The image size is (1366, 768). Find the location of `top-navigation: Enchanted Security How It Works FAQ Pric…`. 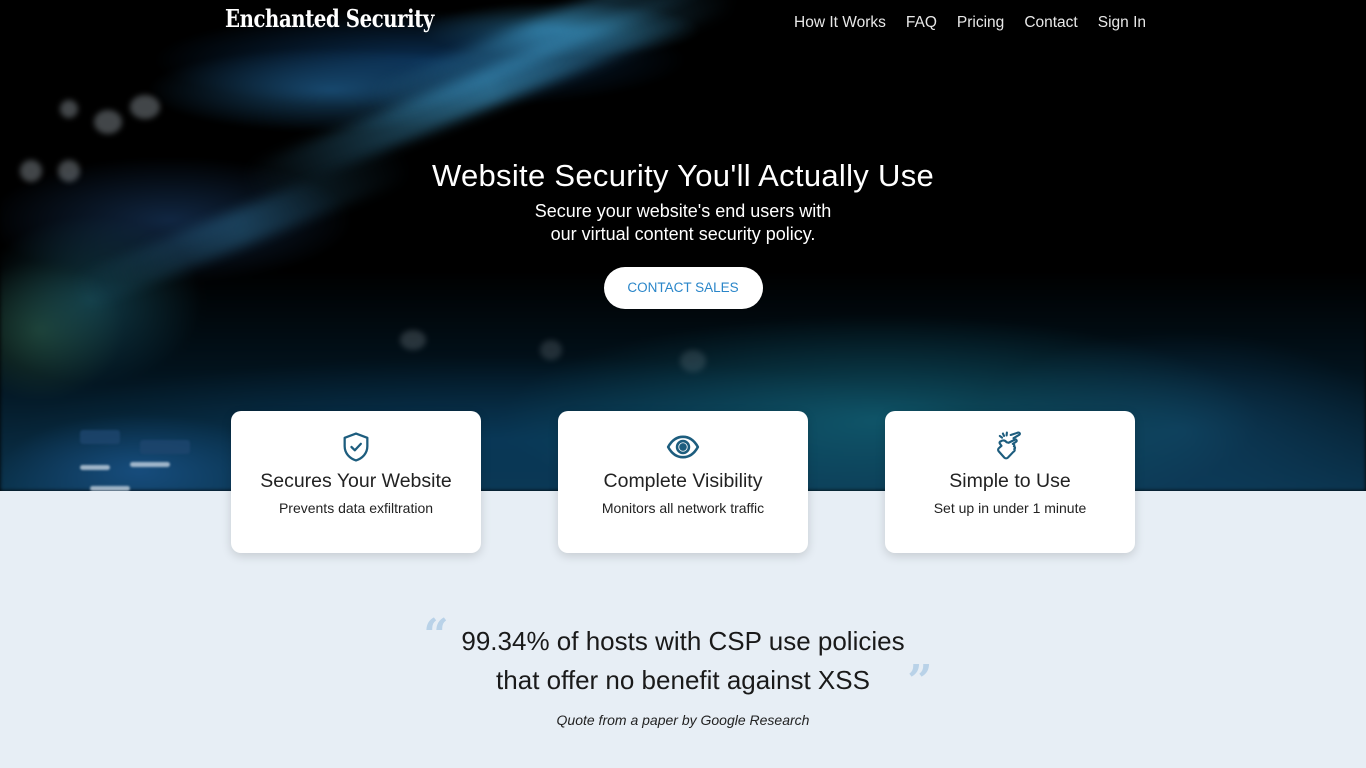

top-navigation: Enchanted Security How It Works FAQ Pric… is located at coordinates (683, 24).